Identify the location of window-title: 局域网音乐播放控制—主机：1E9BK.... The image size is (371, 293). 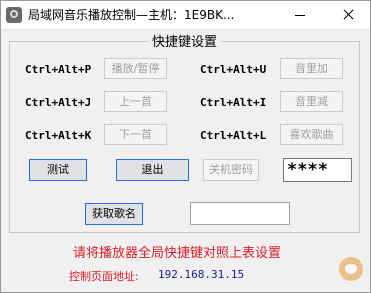
(131, 15).